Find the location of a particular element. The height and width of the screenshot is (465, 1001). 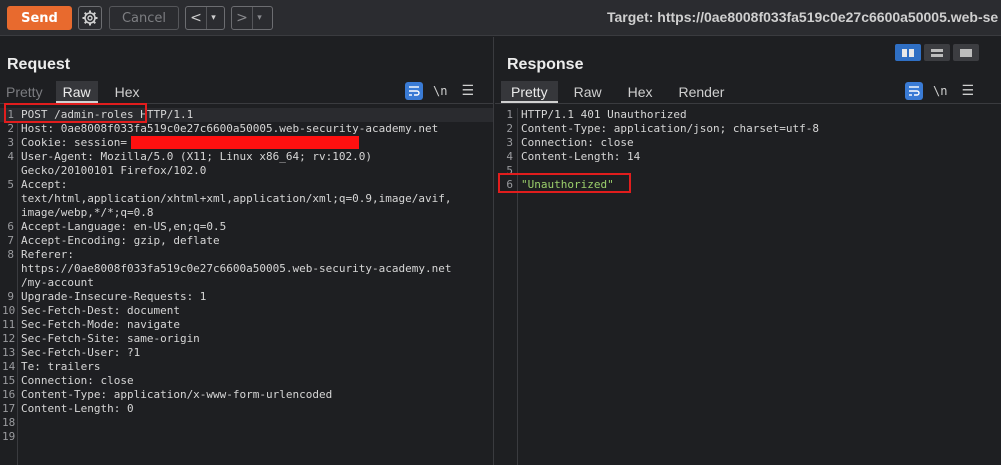

code-line: 18 is located at coordinates (246, 423).